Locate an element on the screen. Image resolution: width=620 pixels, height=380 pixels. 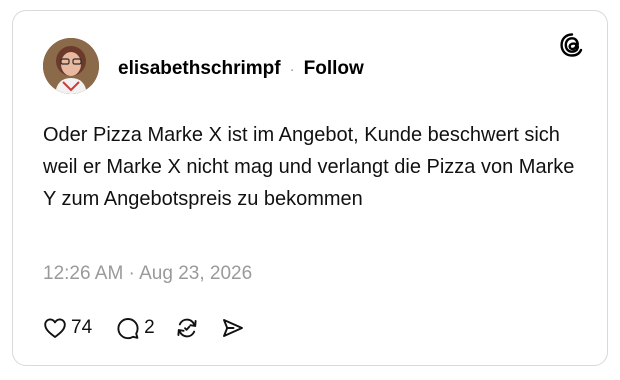
share-button is located at coordinates (233, 328).